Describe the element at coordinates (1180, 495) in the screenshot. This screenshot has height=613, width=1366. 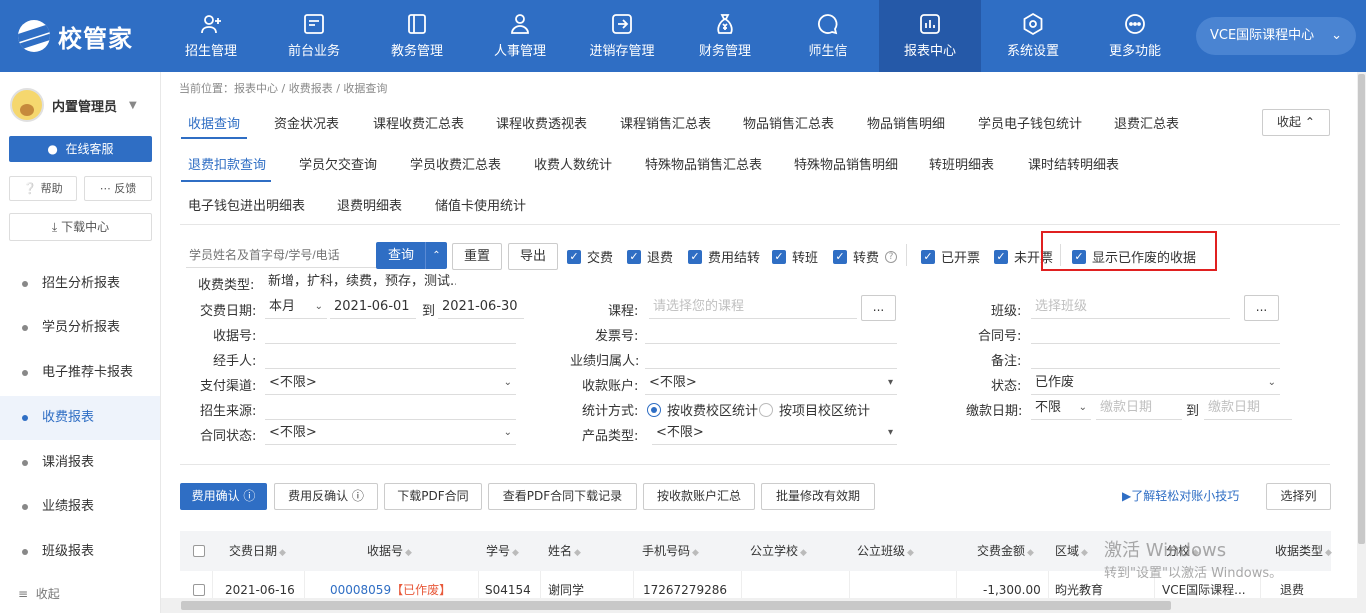
I see `reconcile-tip-link: ▶了解轻松对账小技巧` at that location.